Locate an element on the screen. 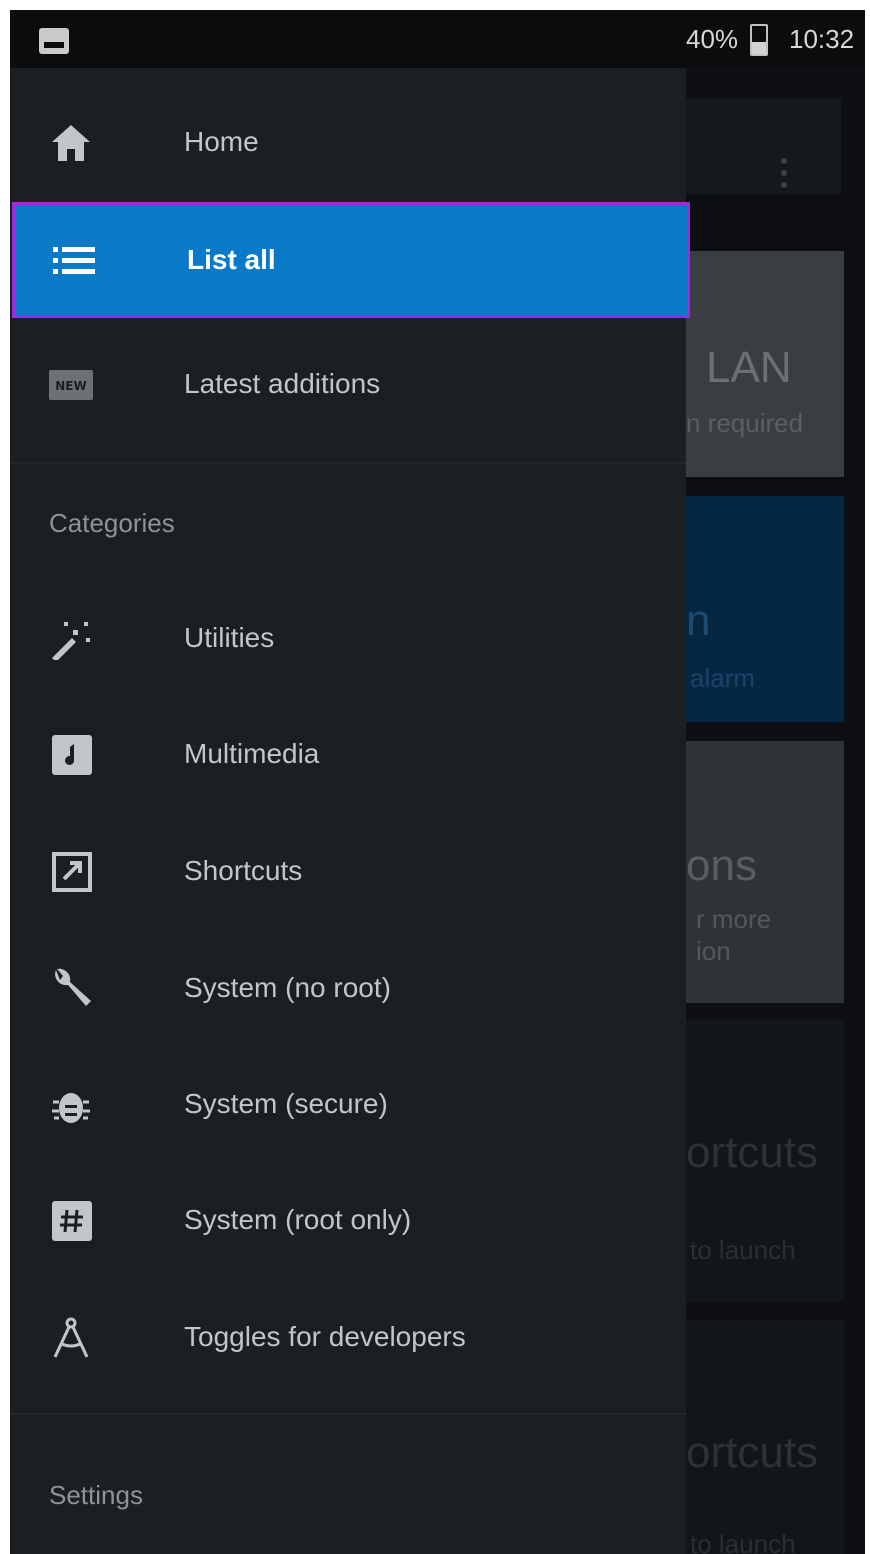 This screenshot has width=870, height=1554. nav-item-label: Shortcuts is located at coordinates (243, 870).